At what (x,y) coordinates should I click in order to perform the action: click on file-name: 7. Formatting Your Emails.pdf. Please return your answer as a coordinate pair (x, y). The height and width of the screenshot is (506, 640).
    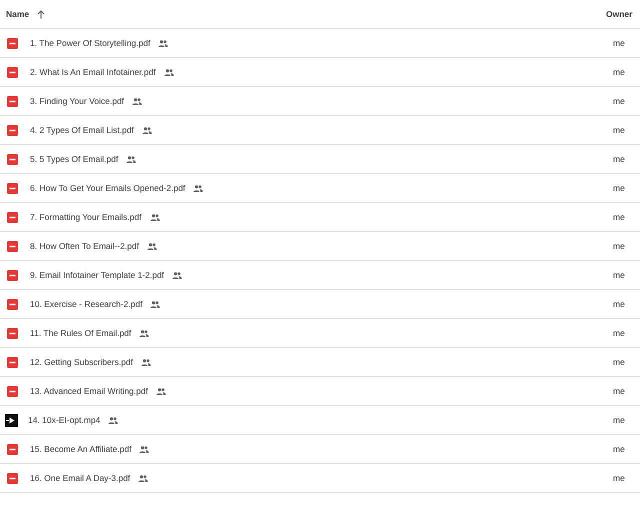
    Looking at the image, I should click on (86, 217).